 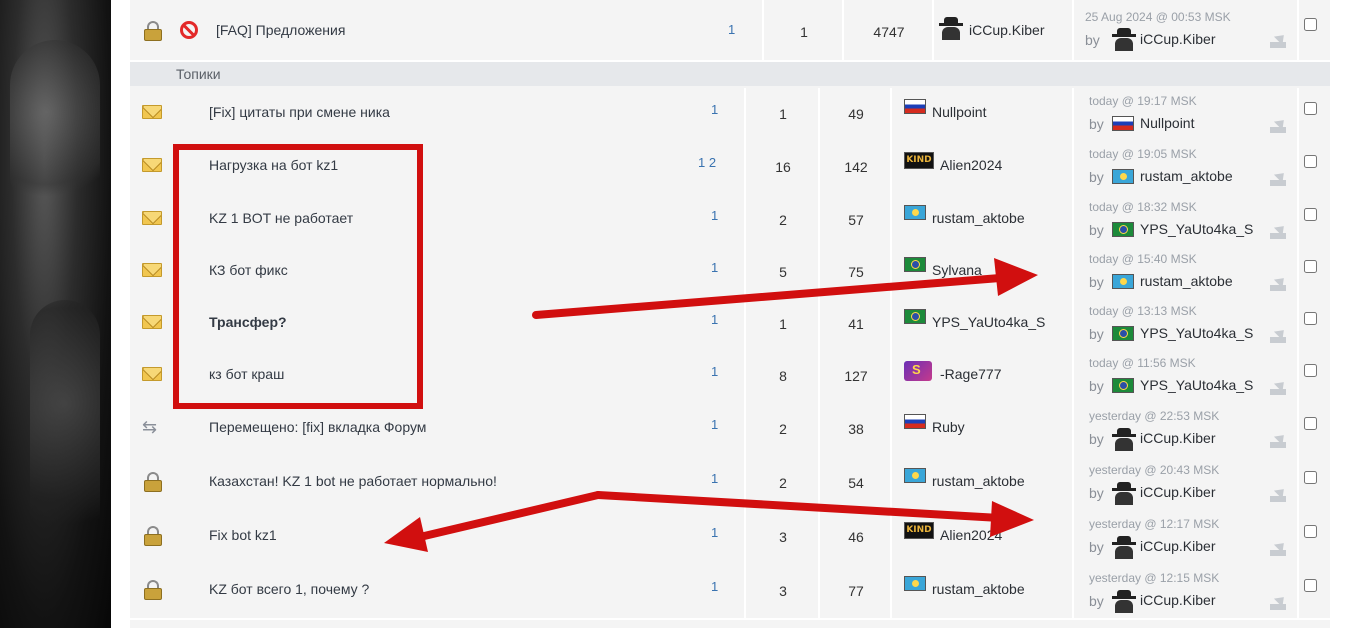 What do you see at coordinates (493, 521) in the screenshot?
I see `annotation-arrow-left` at bounding box center [493, 521].